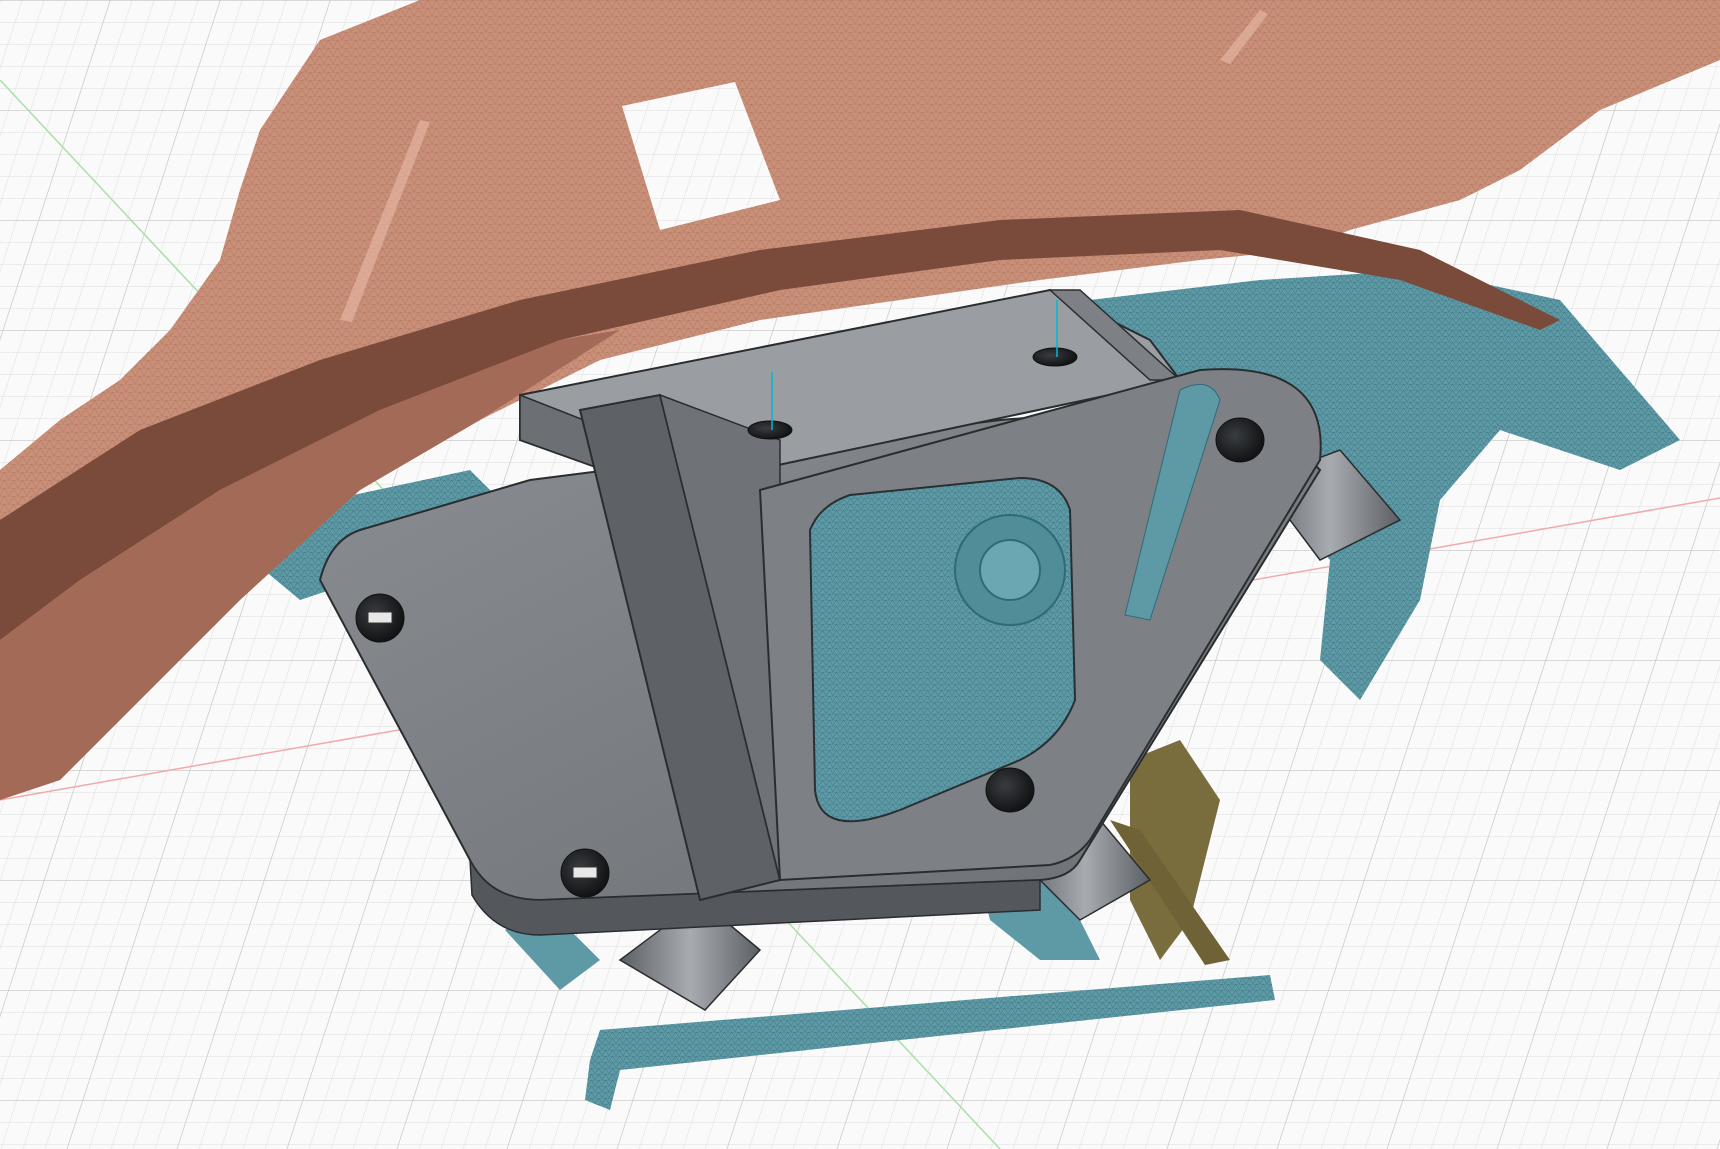 Image resolution: width=1720 pixels, height=1149 pixels. Describe the element at coordinates (770, 430) in the screenshot. I see `bolt-hole-top-left` at that location.